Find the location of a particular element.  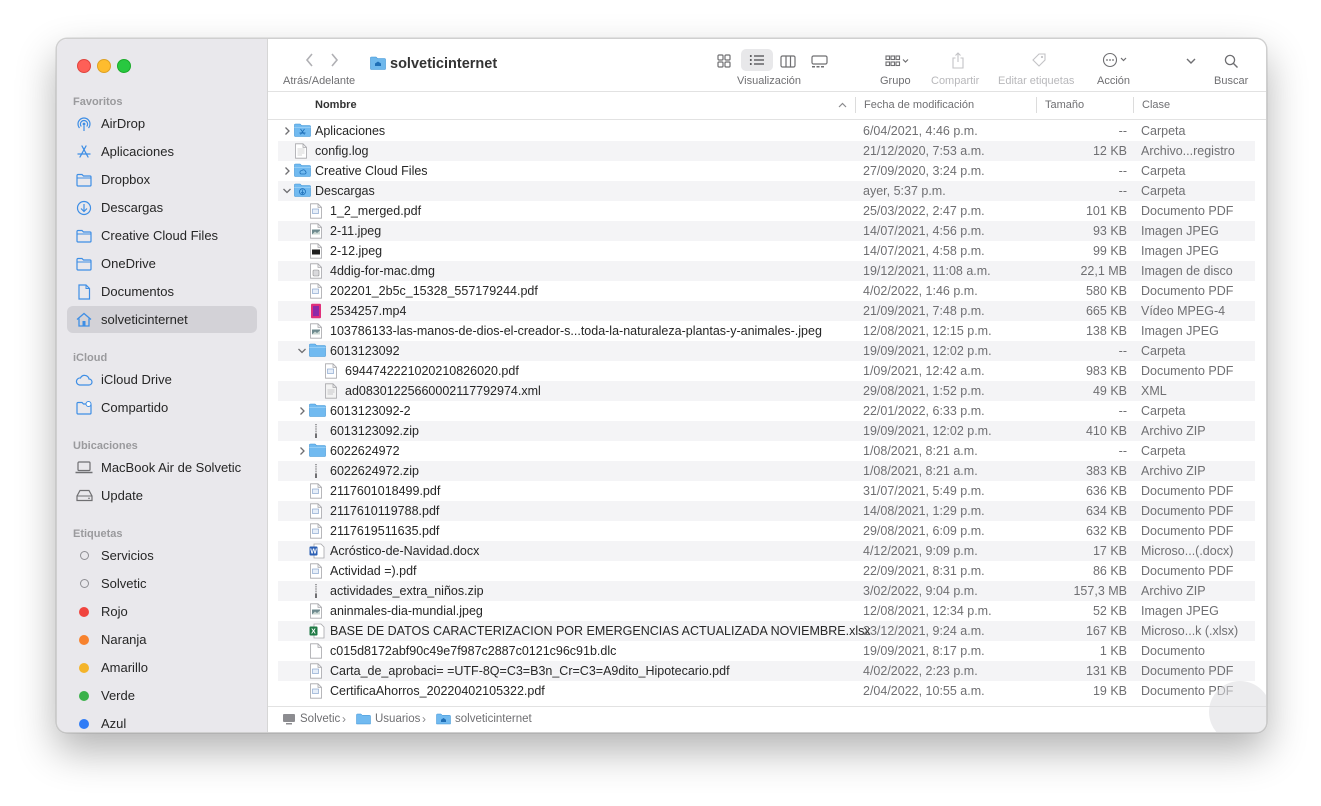

sidebar-item-label: solveticinternet is located at coordinates (144, 319).